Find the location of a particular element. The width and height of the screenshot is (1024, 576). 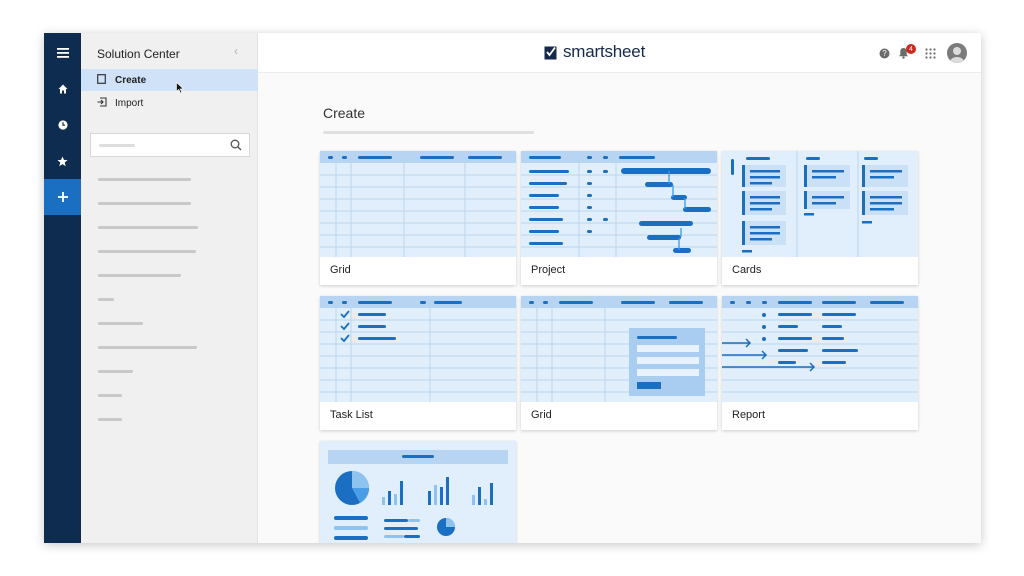

brand-name: smartsheet is located at coordinates (604, 51).